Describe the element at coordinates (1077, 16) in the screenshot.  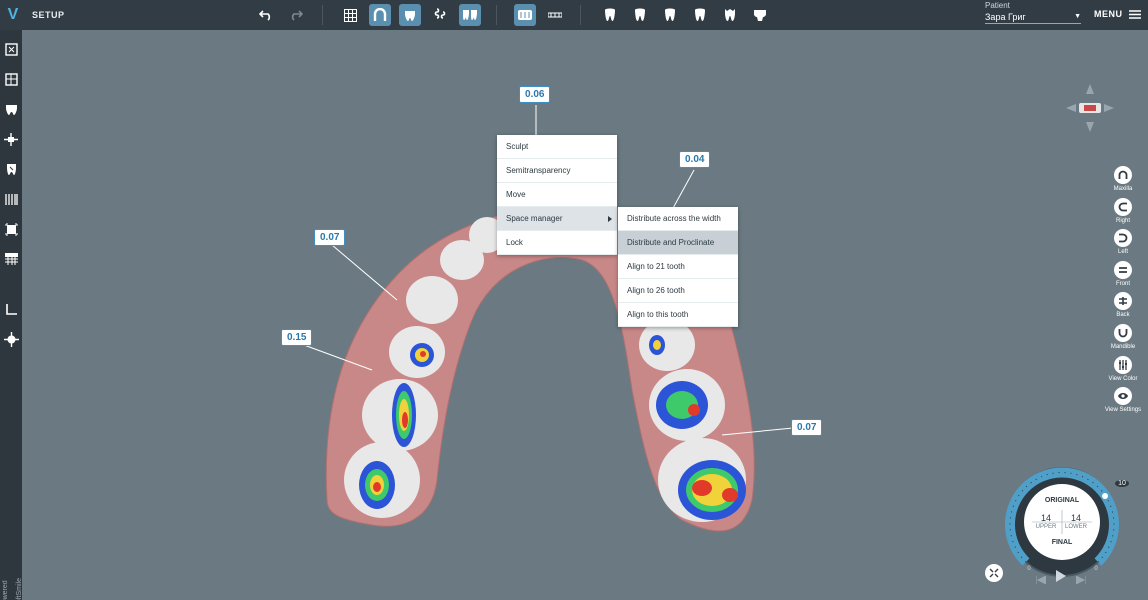
I see `dropdown-caret-icon: ▼` at that location.